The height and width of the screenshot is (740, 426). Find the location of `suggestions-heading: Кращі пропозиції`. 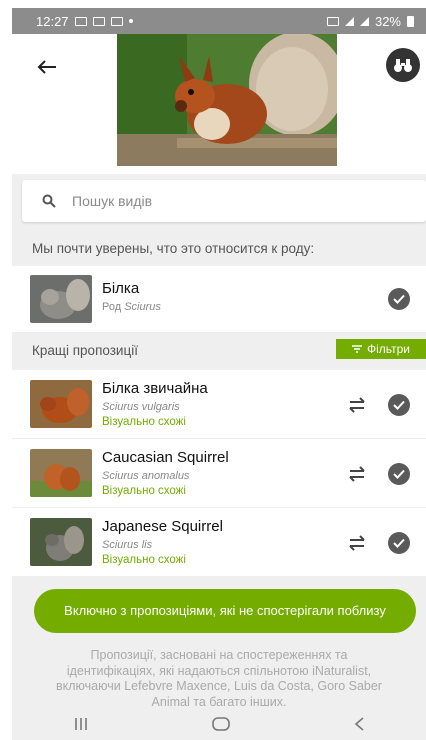

suggestions-heading: Кращі пропозиції is located at coordinates (85, 350).